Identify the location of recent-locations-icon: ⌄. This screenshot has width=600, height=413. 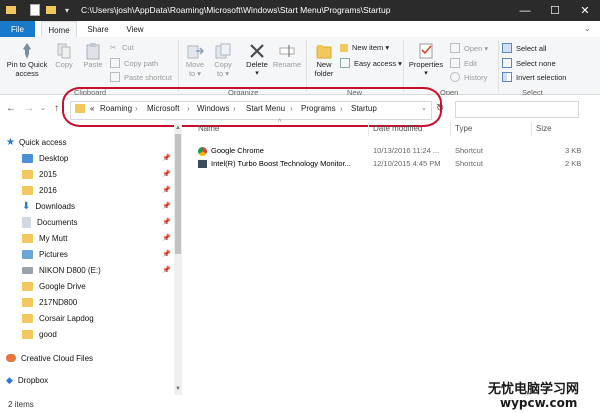
(43, 108).